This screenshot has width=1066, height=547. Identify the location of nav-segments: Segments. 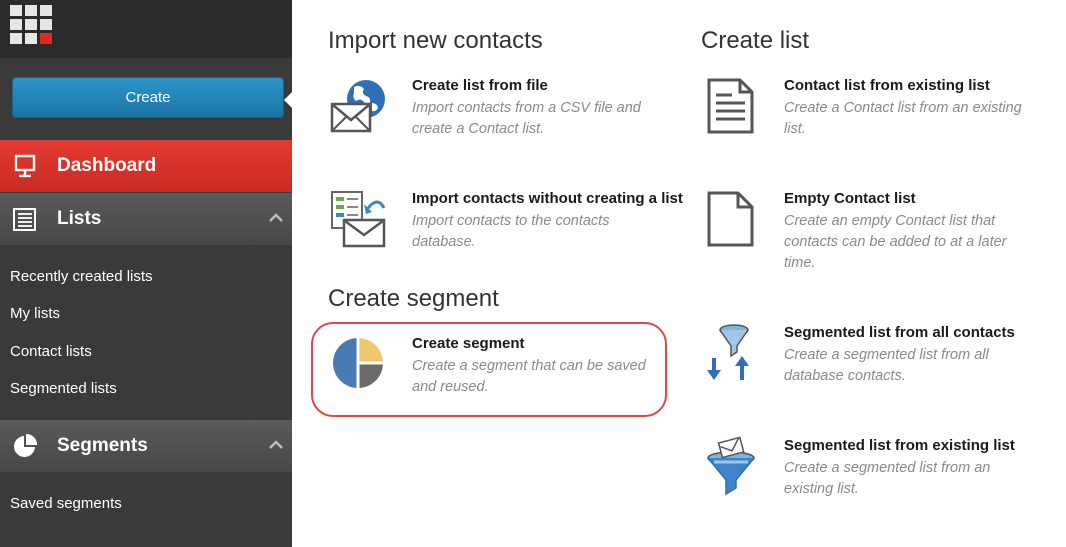
(146, 446).